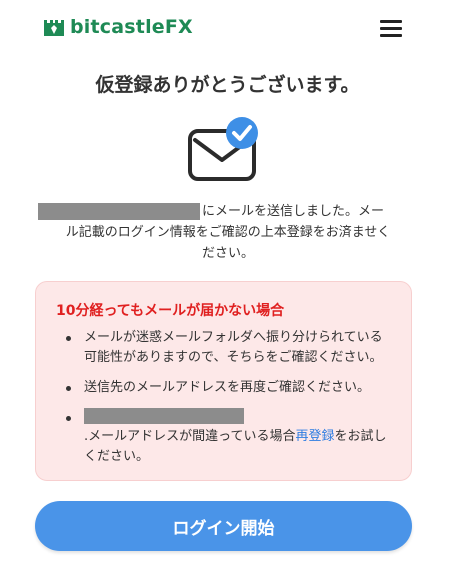 This screenshot has height=575, width=455. I want to click on reregister-link: 再登録, so click(314, 436).